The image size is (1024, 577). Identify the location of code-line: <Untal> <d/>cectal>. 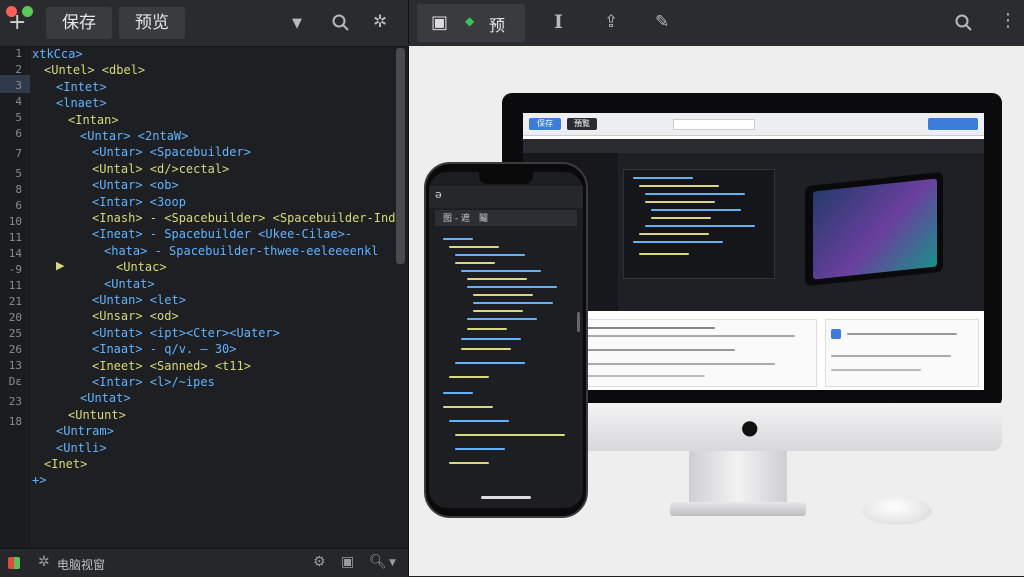
(160, 169).